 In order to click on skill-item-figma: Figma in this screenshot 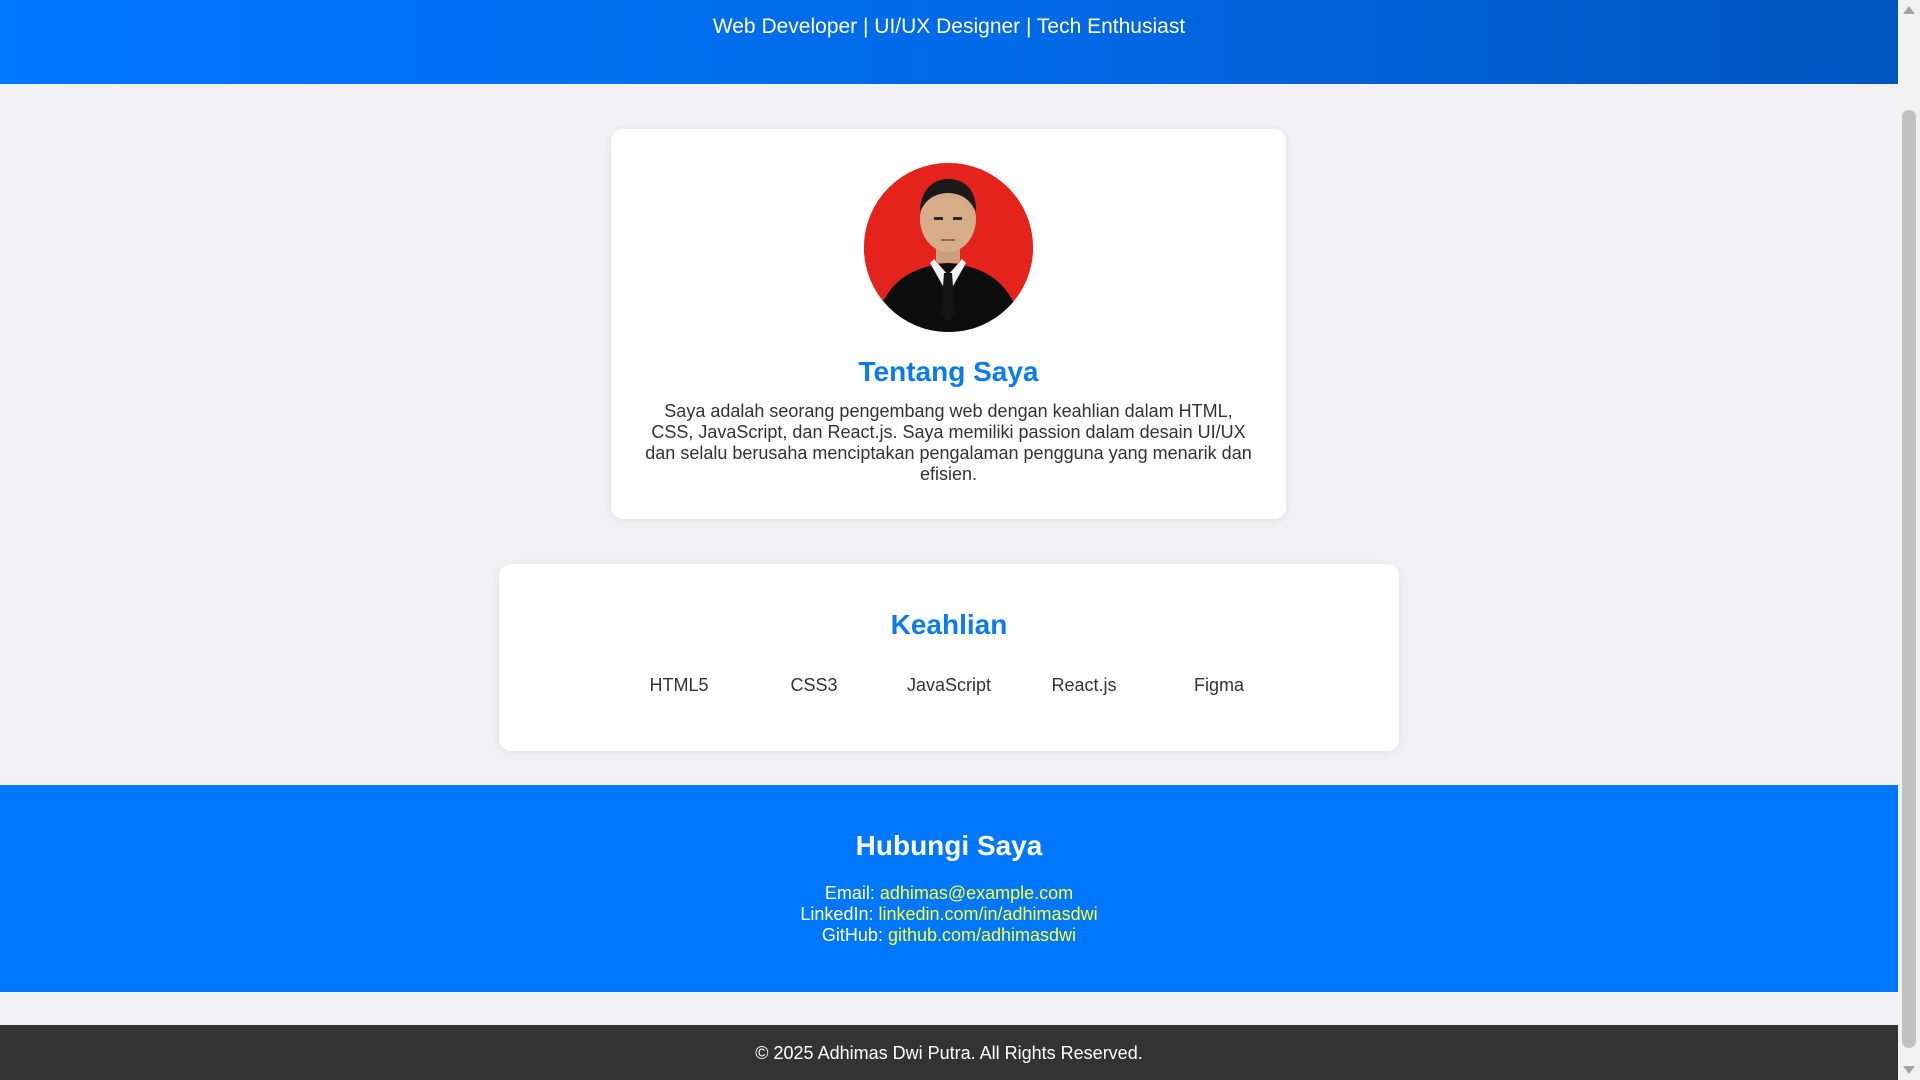, I will do `click(1218, 685)`.